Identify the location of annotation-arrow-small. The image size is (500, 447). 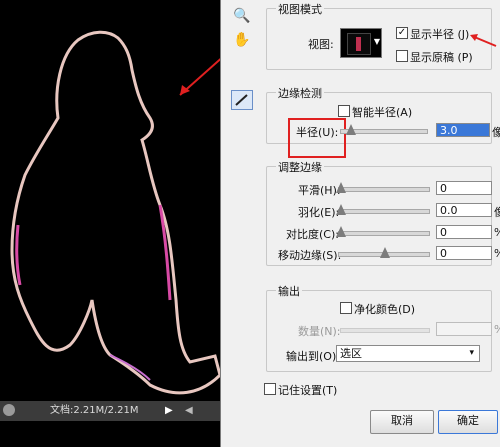
(483, 40).